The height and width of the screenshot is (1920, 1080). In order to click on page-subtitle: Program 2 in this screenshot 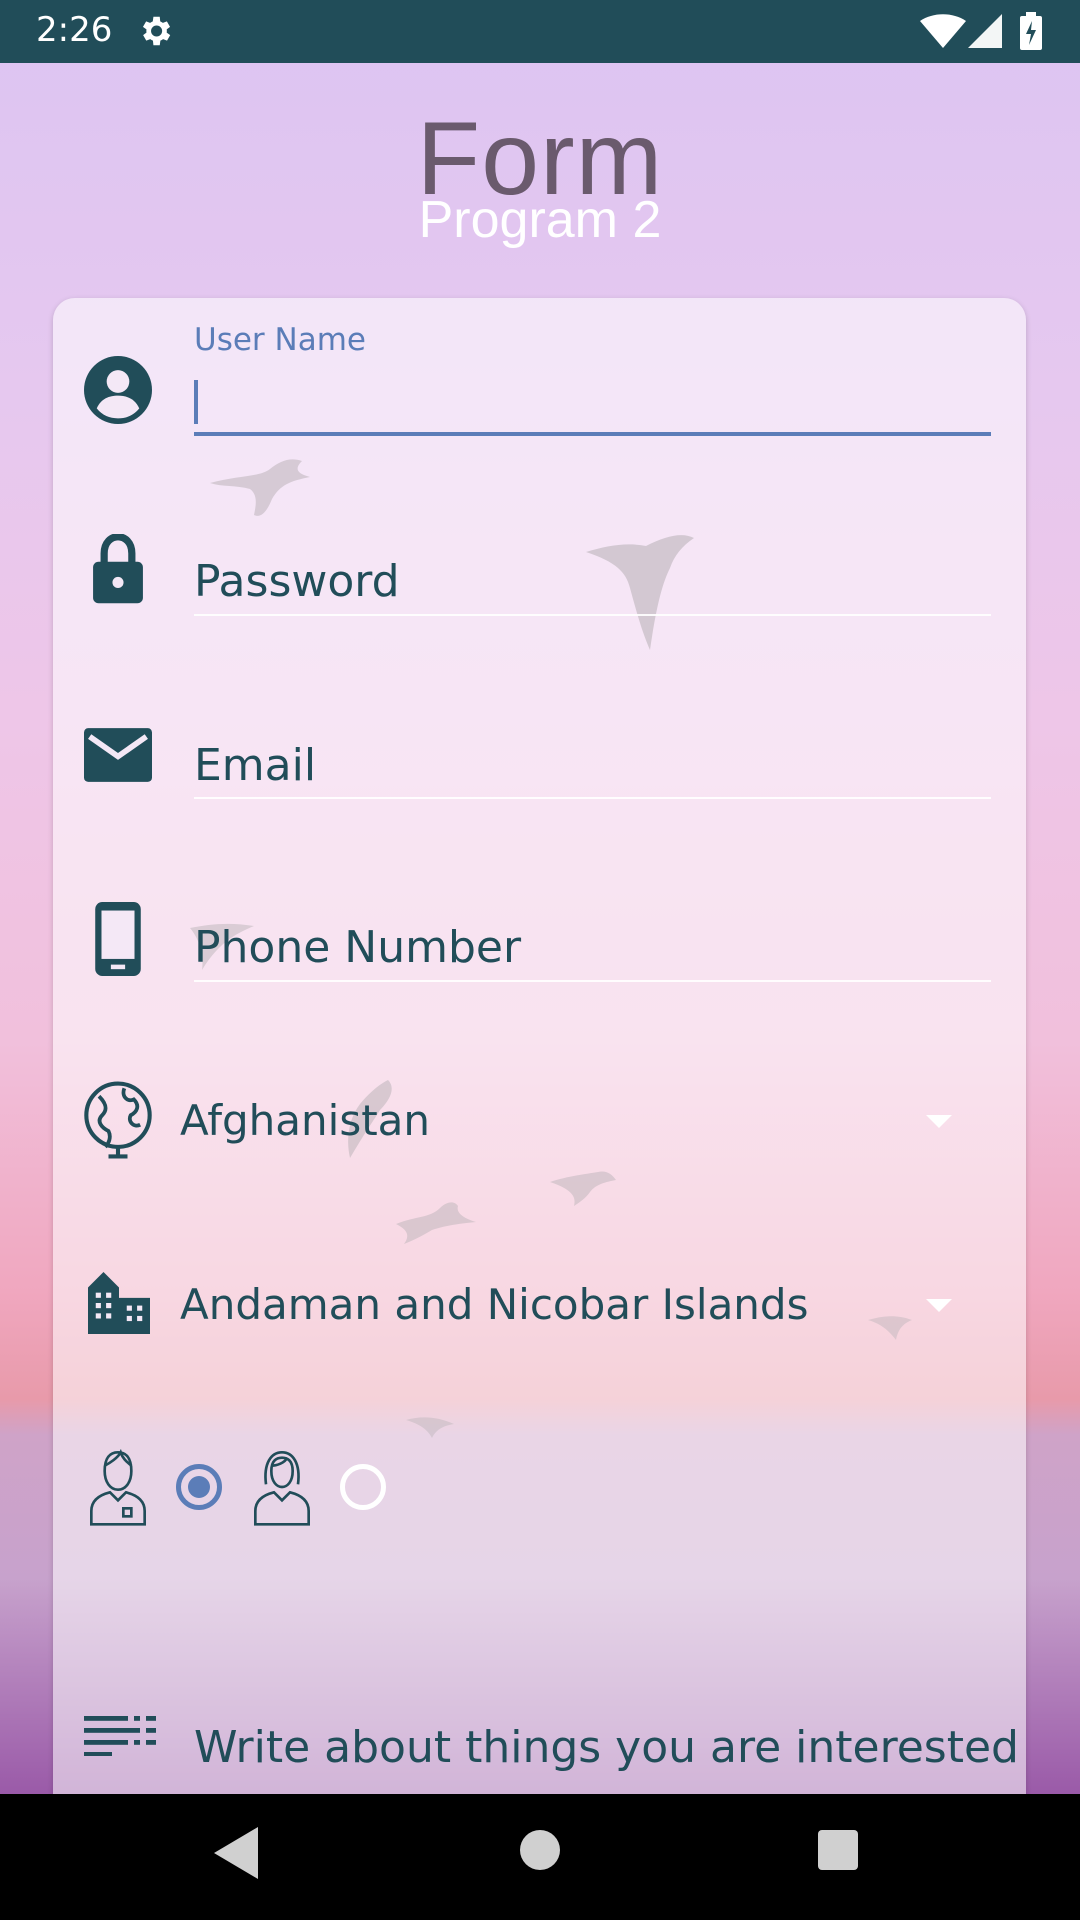, I will do `click(540, 220)`.